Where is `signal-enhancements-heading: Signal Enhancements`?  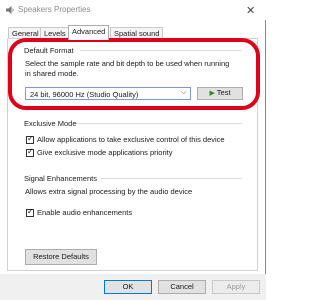
signal-enhancements-heading: Signal Enhancements is located at coordinates (60, 178).